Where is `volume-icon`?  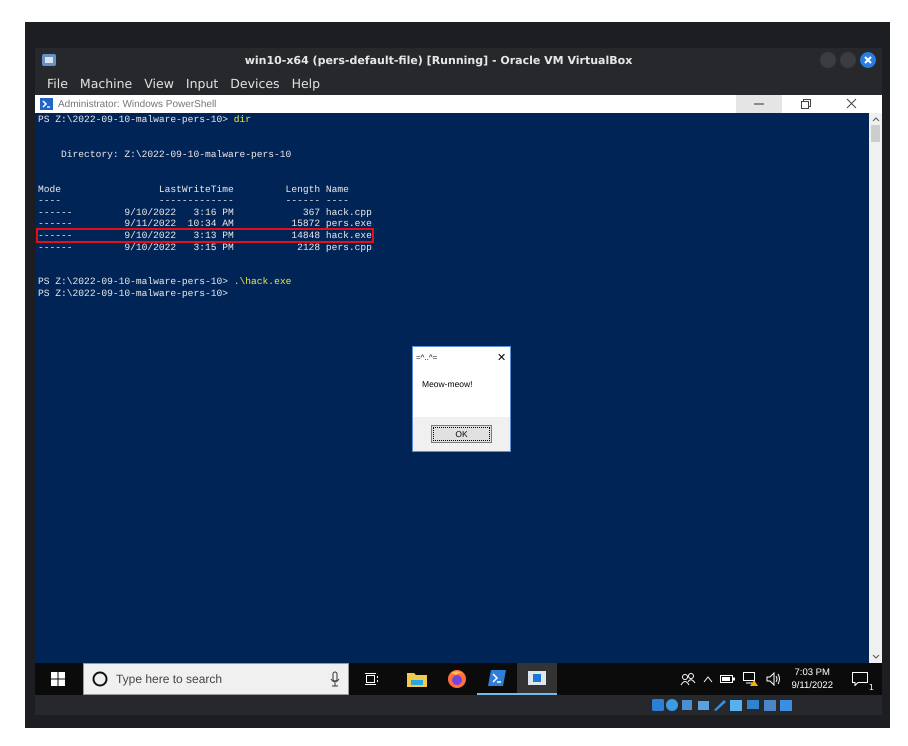
volume-icon is located at coordinates (774, 679).